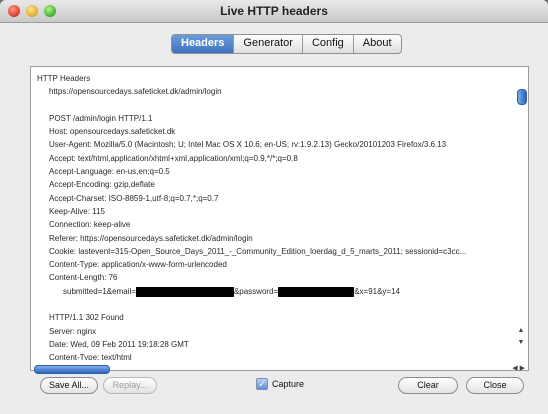 This screenshot has width=548, height=414. I want to click on window-title: Live HTTP headers, so click(274, 11).